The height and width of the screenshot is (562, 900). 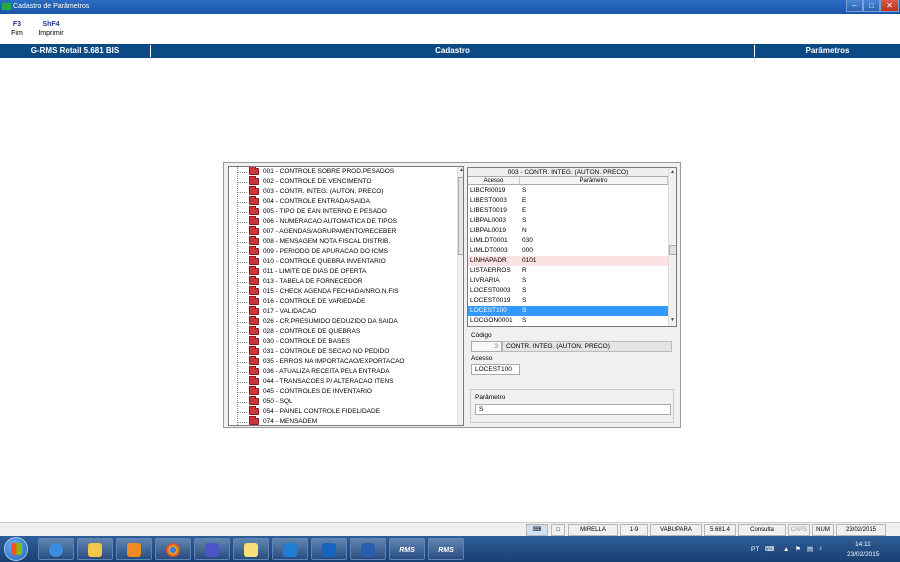 I want to click on parametro-label: Parâmetro, so click(x=490, y=397).